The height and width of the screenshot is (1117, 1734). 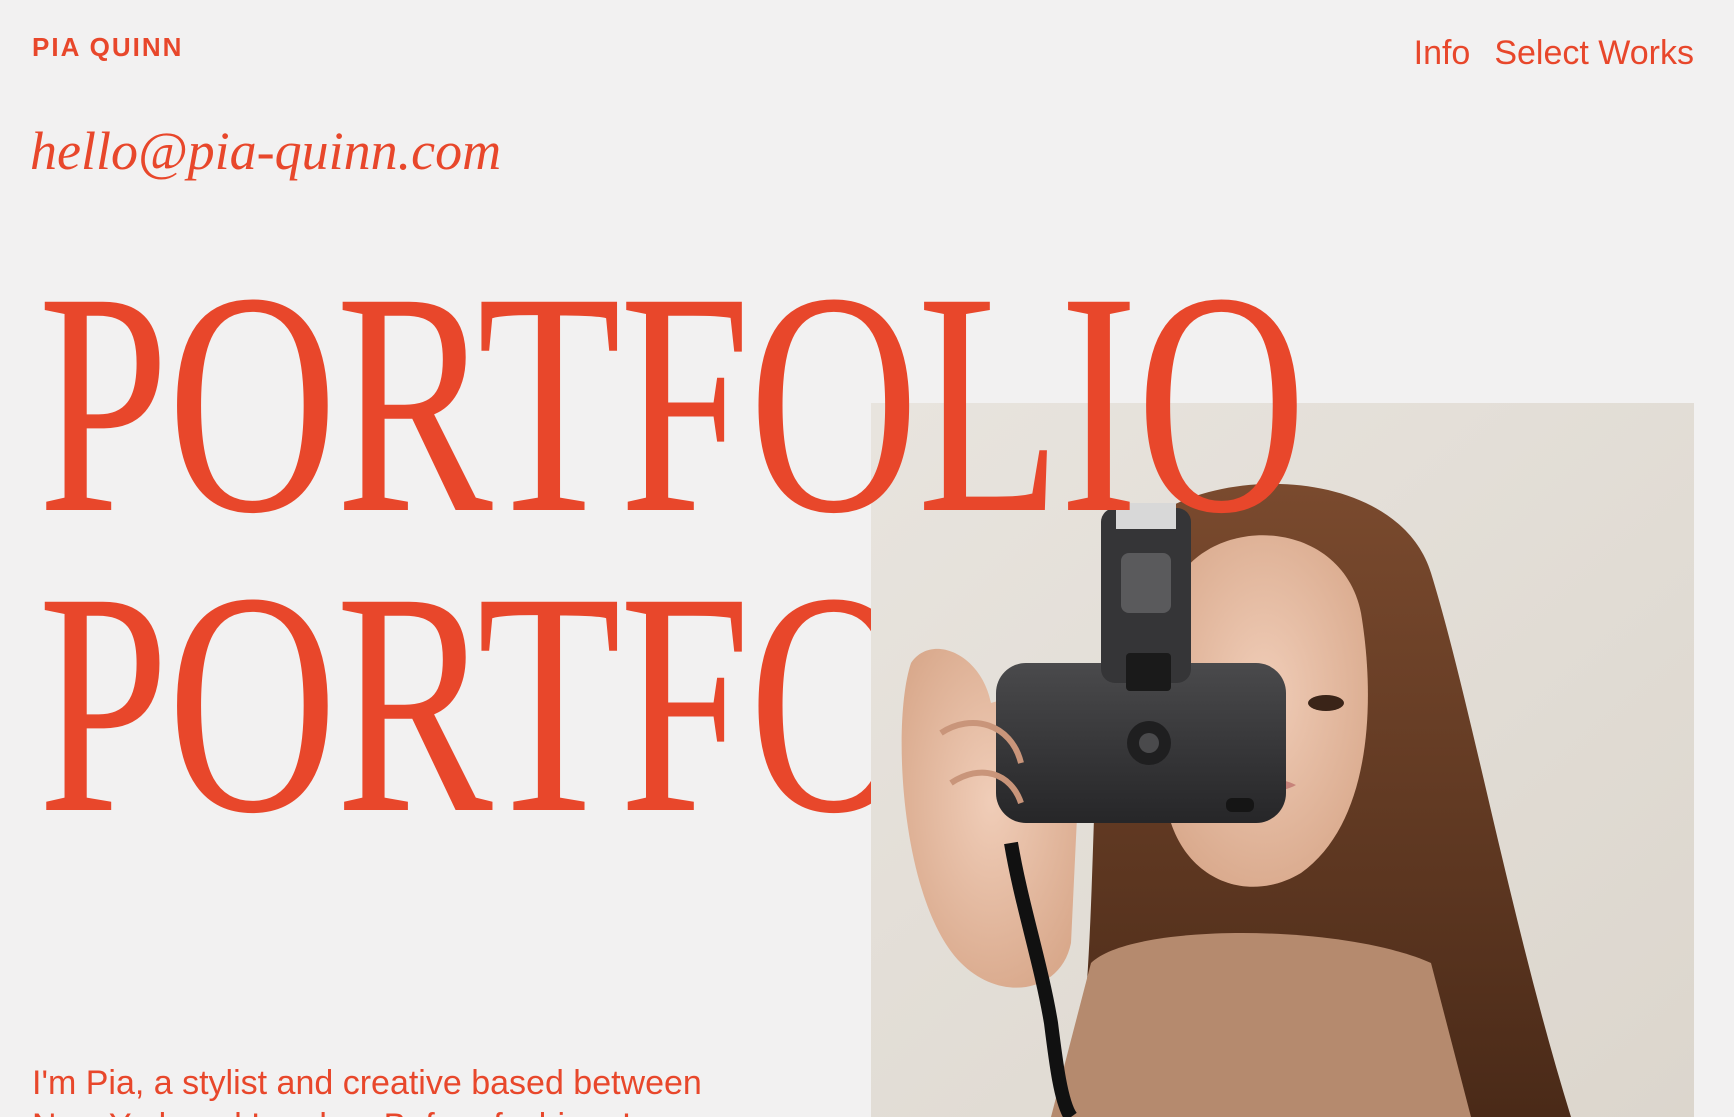 What do you see at coordinates (265, 151) in the screenshot?
I see `email-link: hello@pia-quinn.com` at bounding box center [265, 151].